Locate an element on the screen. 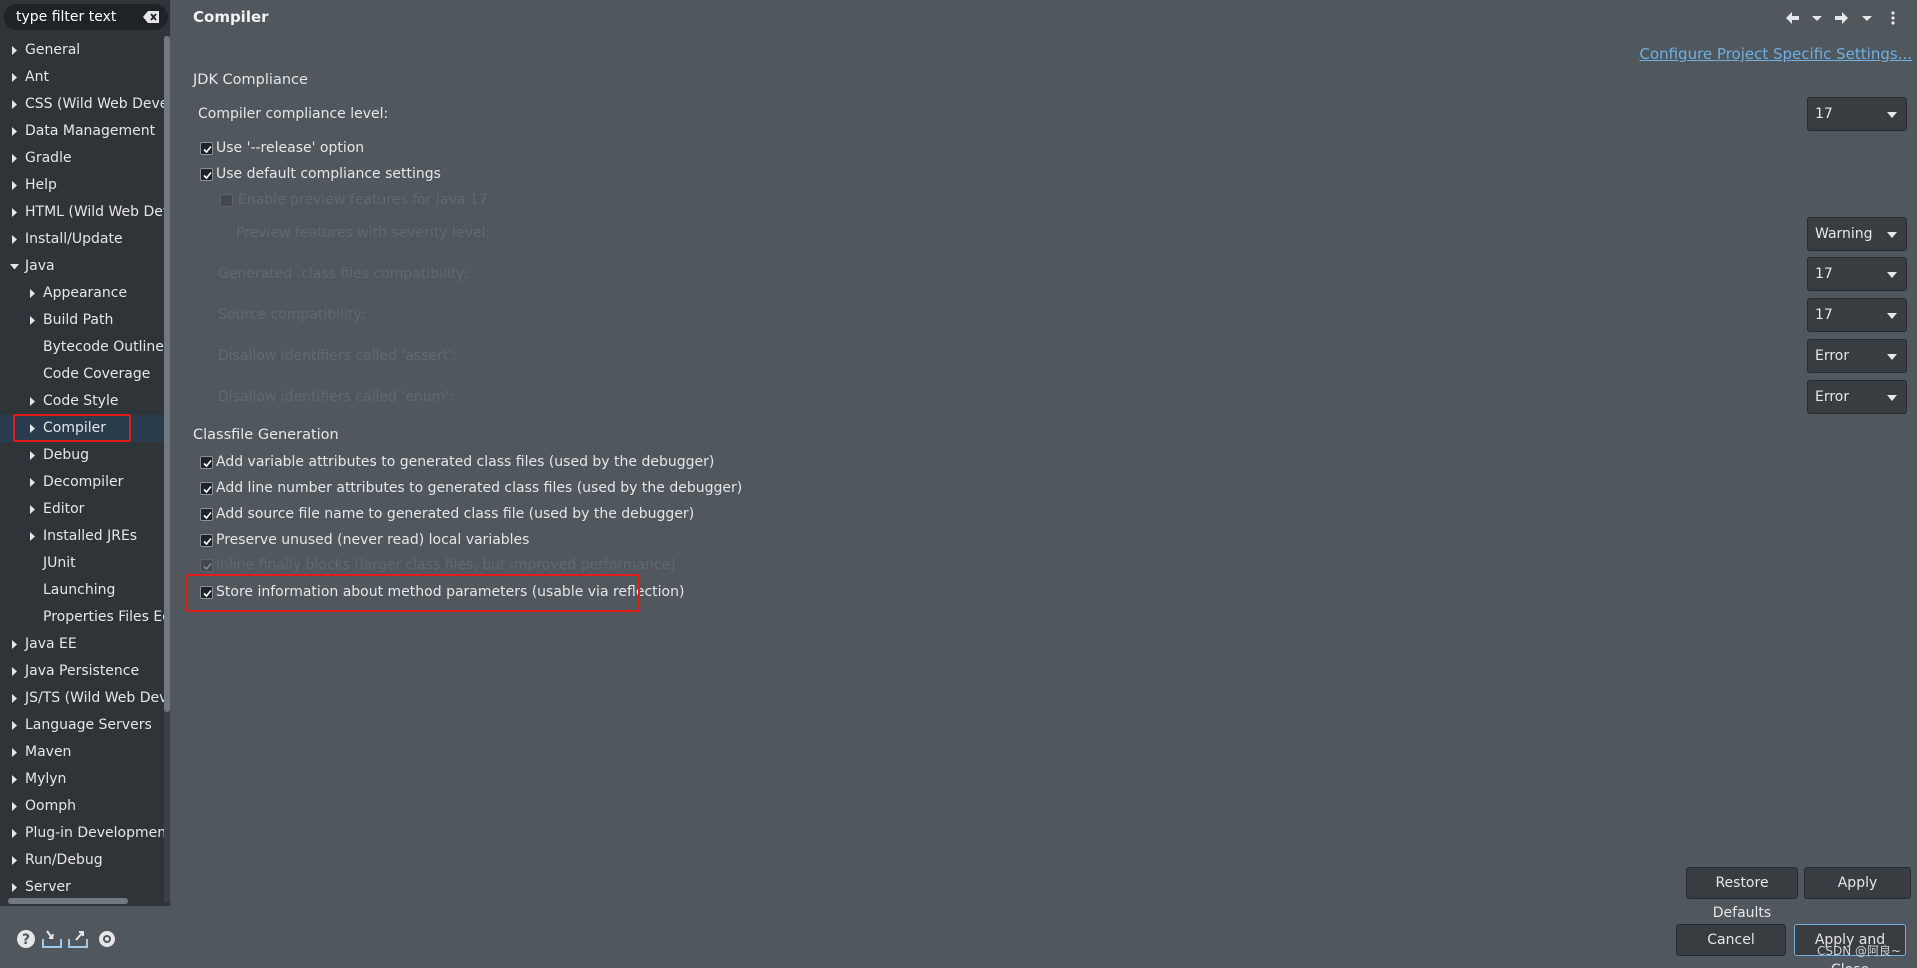 Image resolution: width=1917 pixels, height=968 pixels. preserve-unused-checkbox is located at coordinates (206, 540).